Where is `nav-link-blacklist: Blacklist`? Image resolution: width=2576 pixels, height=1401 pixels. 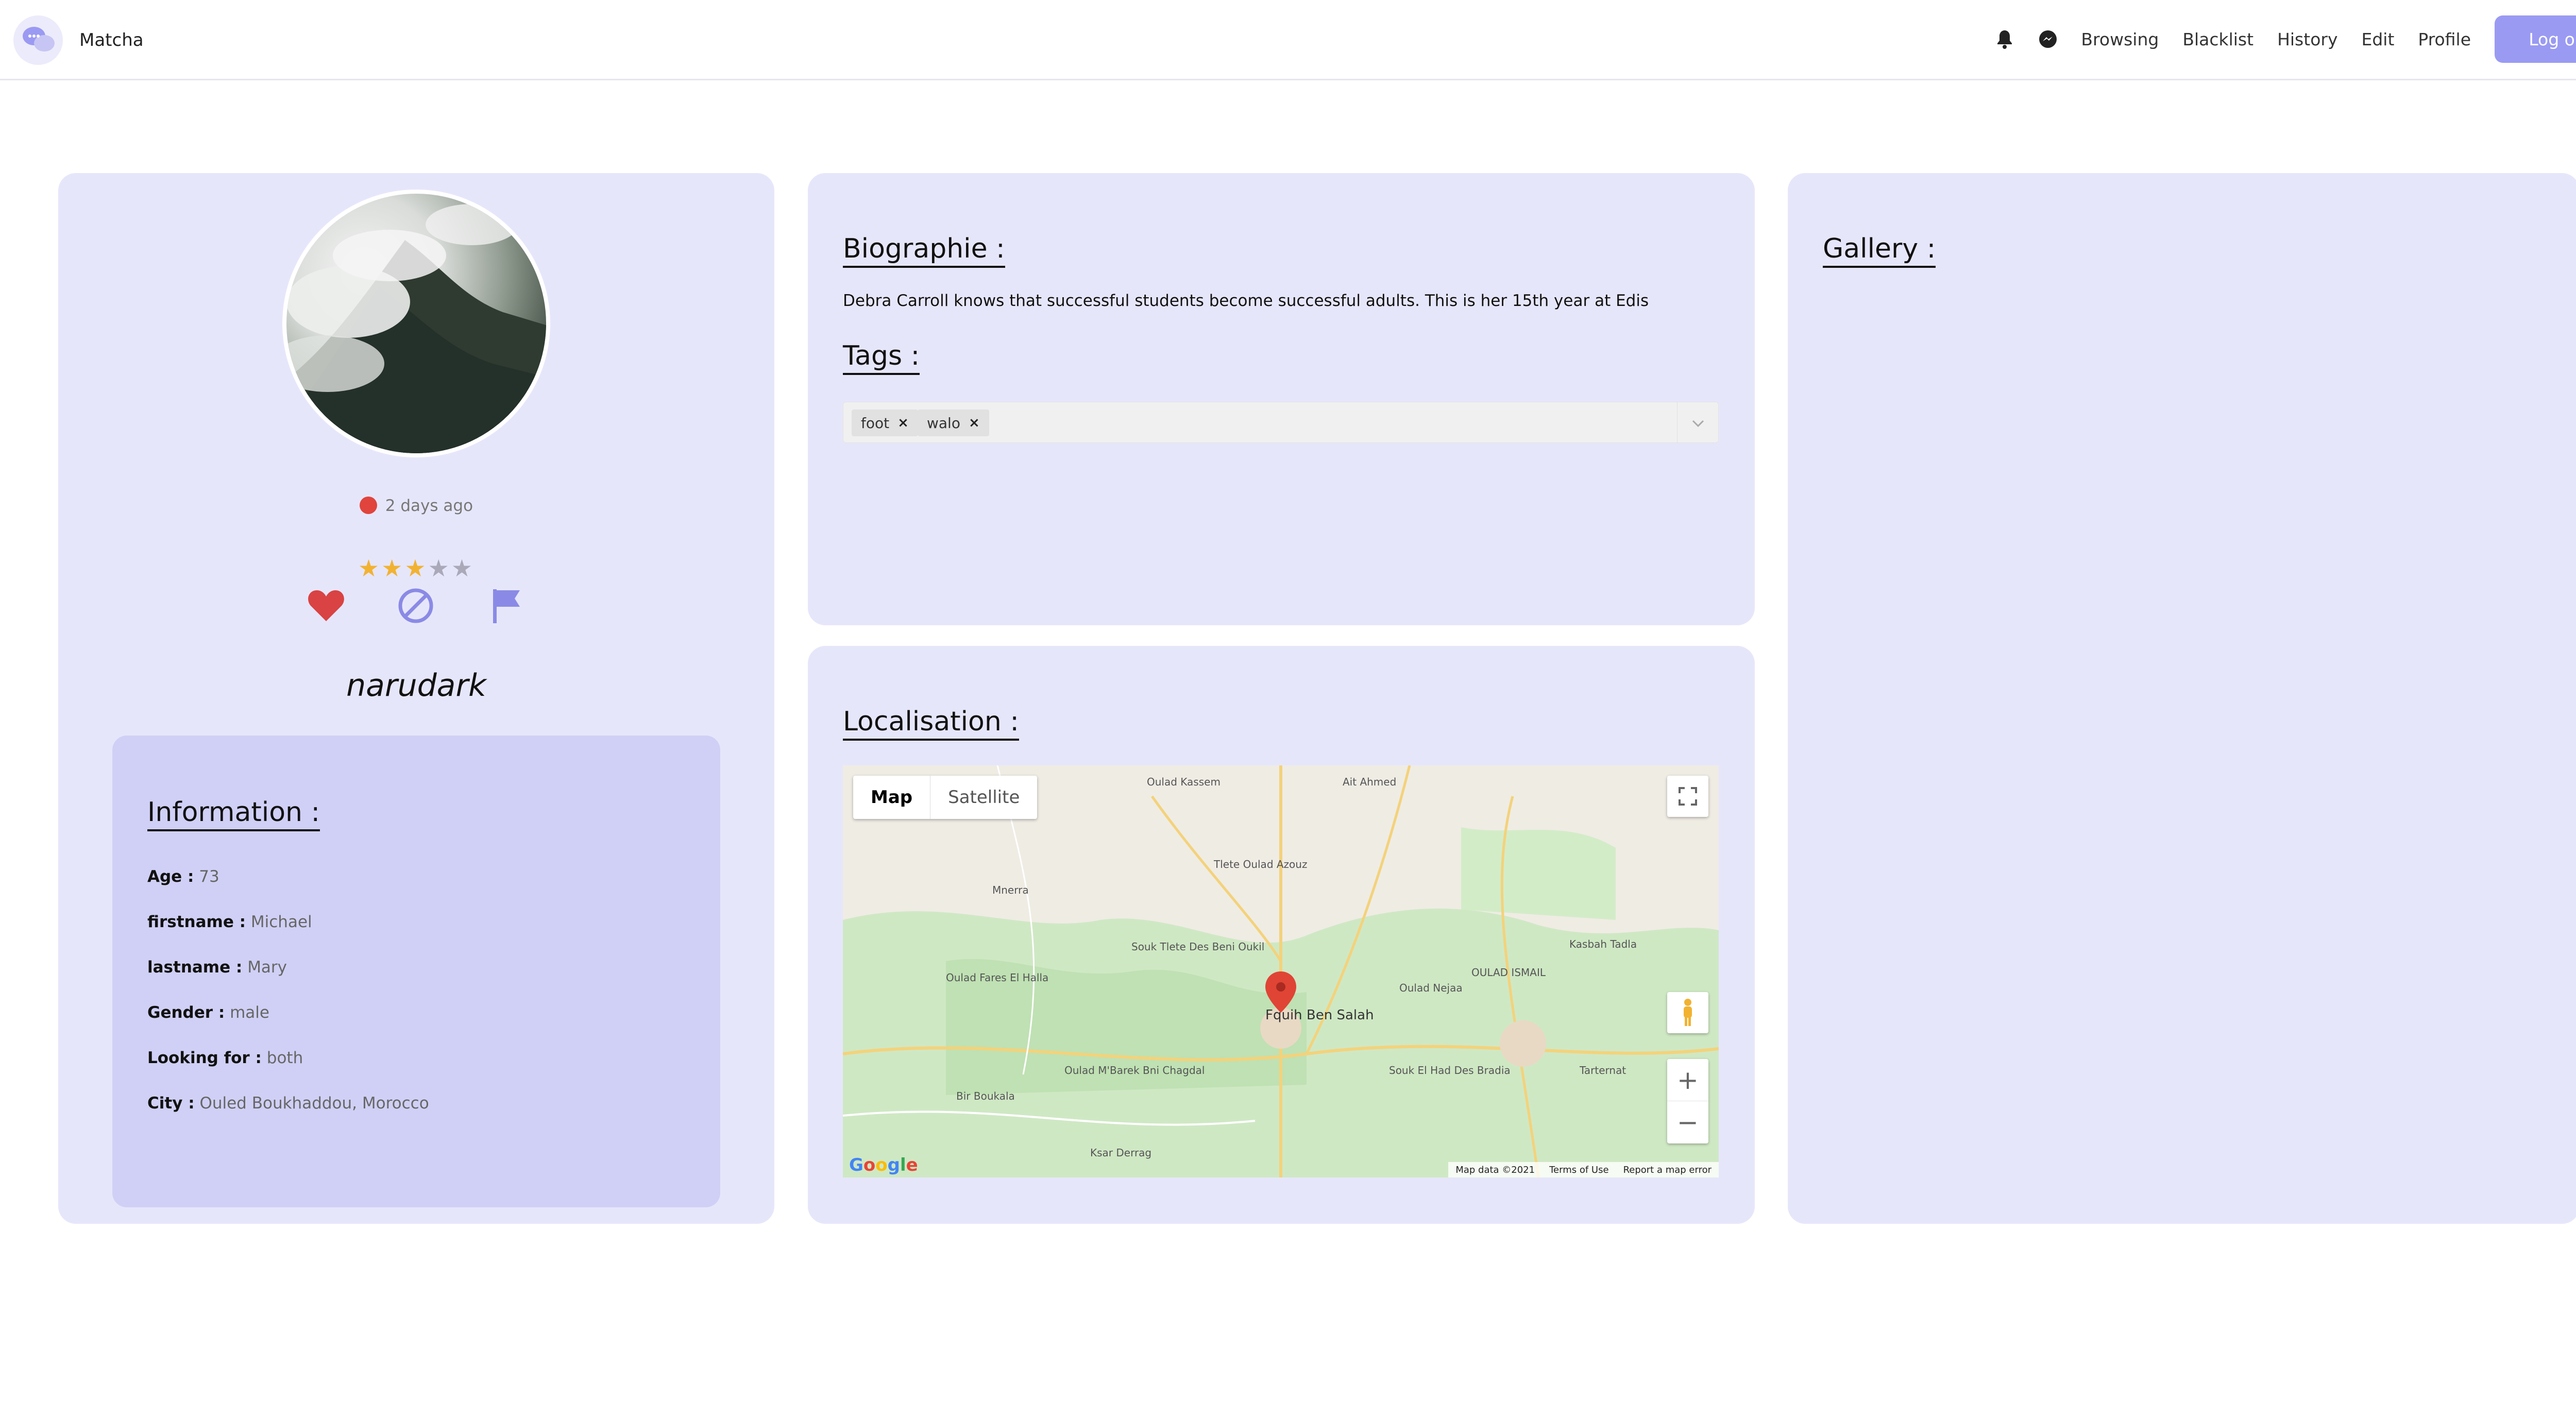
nav-link-blacklist: Blacklist is located at coordinates (2217, 39).